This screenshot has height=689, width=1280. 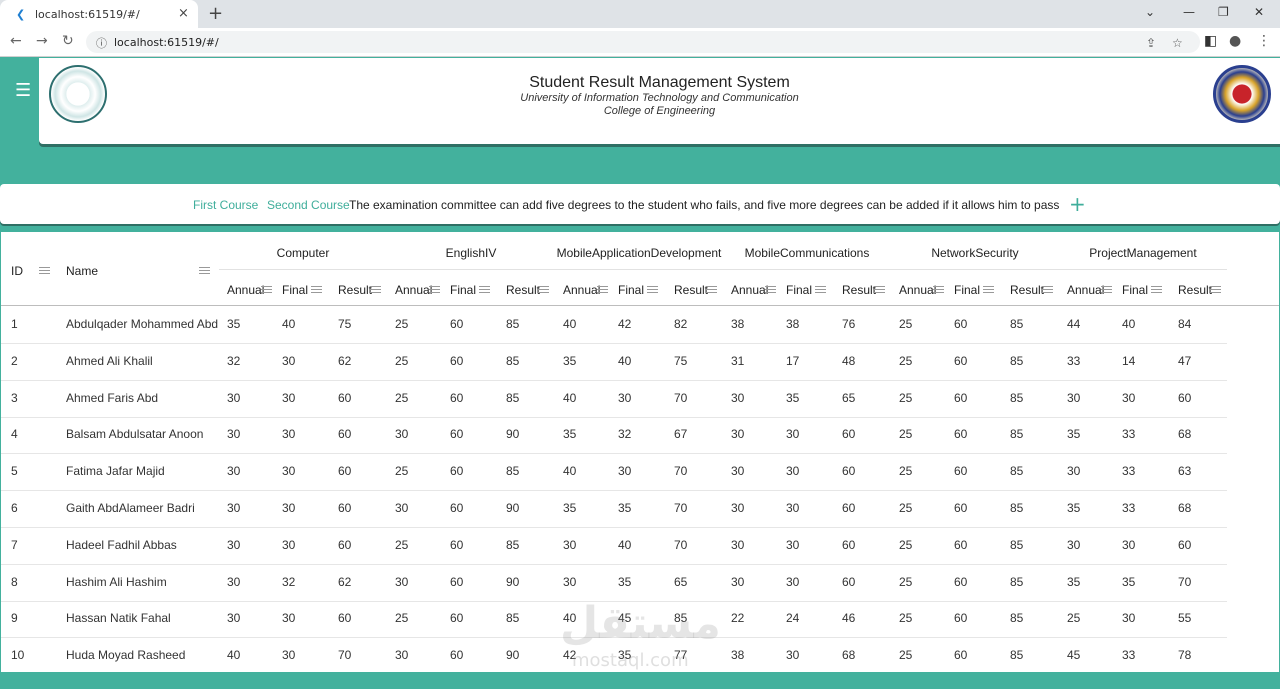 I want to click on group-header: ProjectManagement, so click(x=1143, y=253).